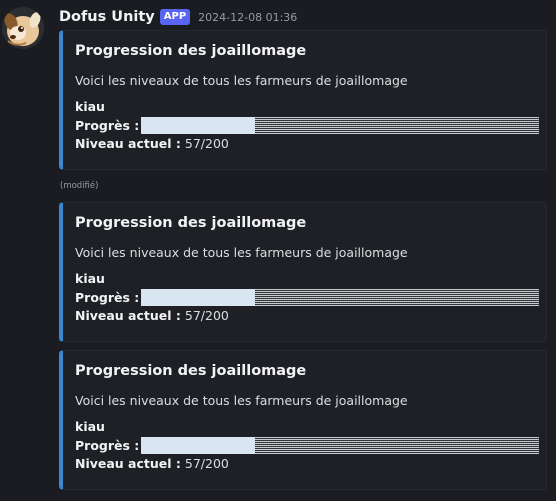  I want to click on bot-avatar, so click(23, 28).